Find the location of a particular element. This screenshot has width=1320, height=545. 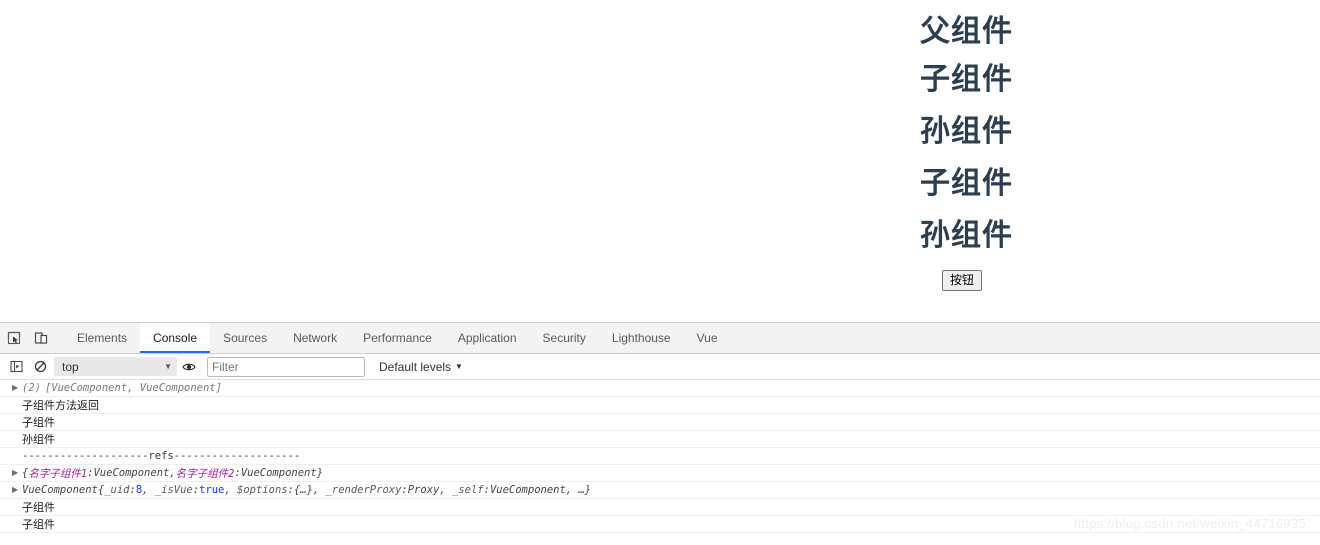

tab-application: Application is located at coordinates (487, 338).